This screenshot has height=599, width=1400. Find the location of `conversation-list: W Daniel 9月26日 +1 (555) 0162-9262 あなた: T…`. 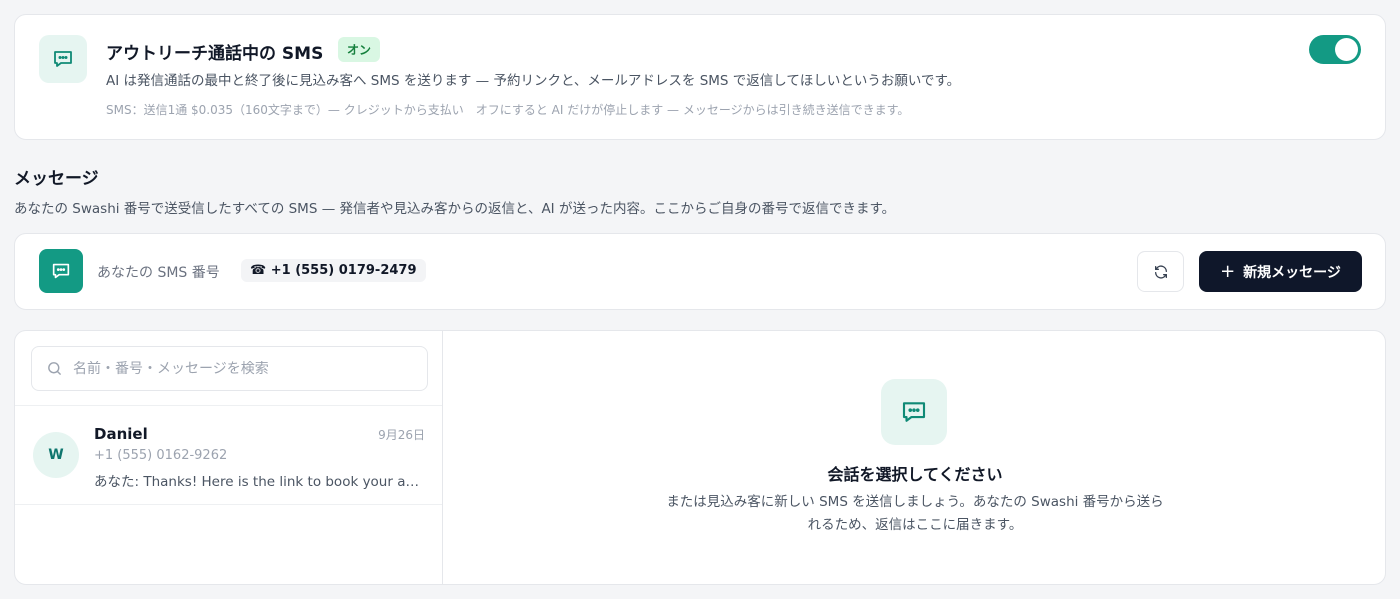

conversation-list: W Daniel 9月26日 +1 (555) 0162-9262 あなた: T… is located at coordinates (229, 457).